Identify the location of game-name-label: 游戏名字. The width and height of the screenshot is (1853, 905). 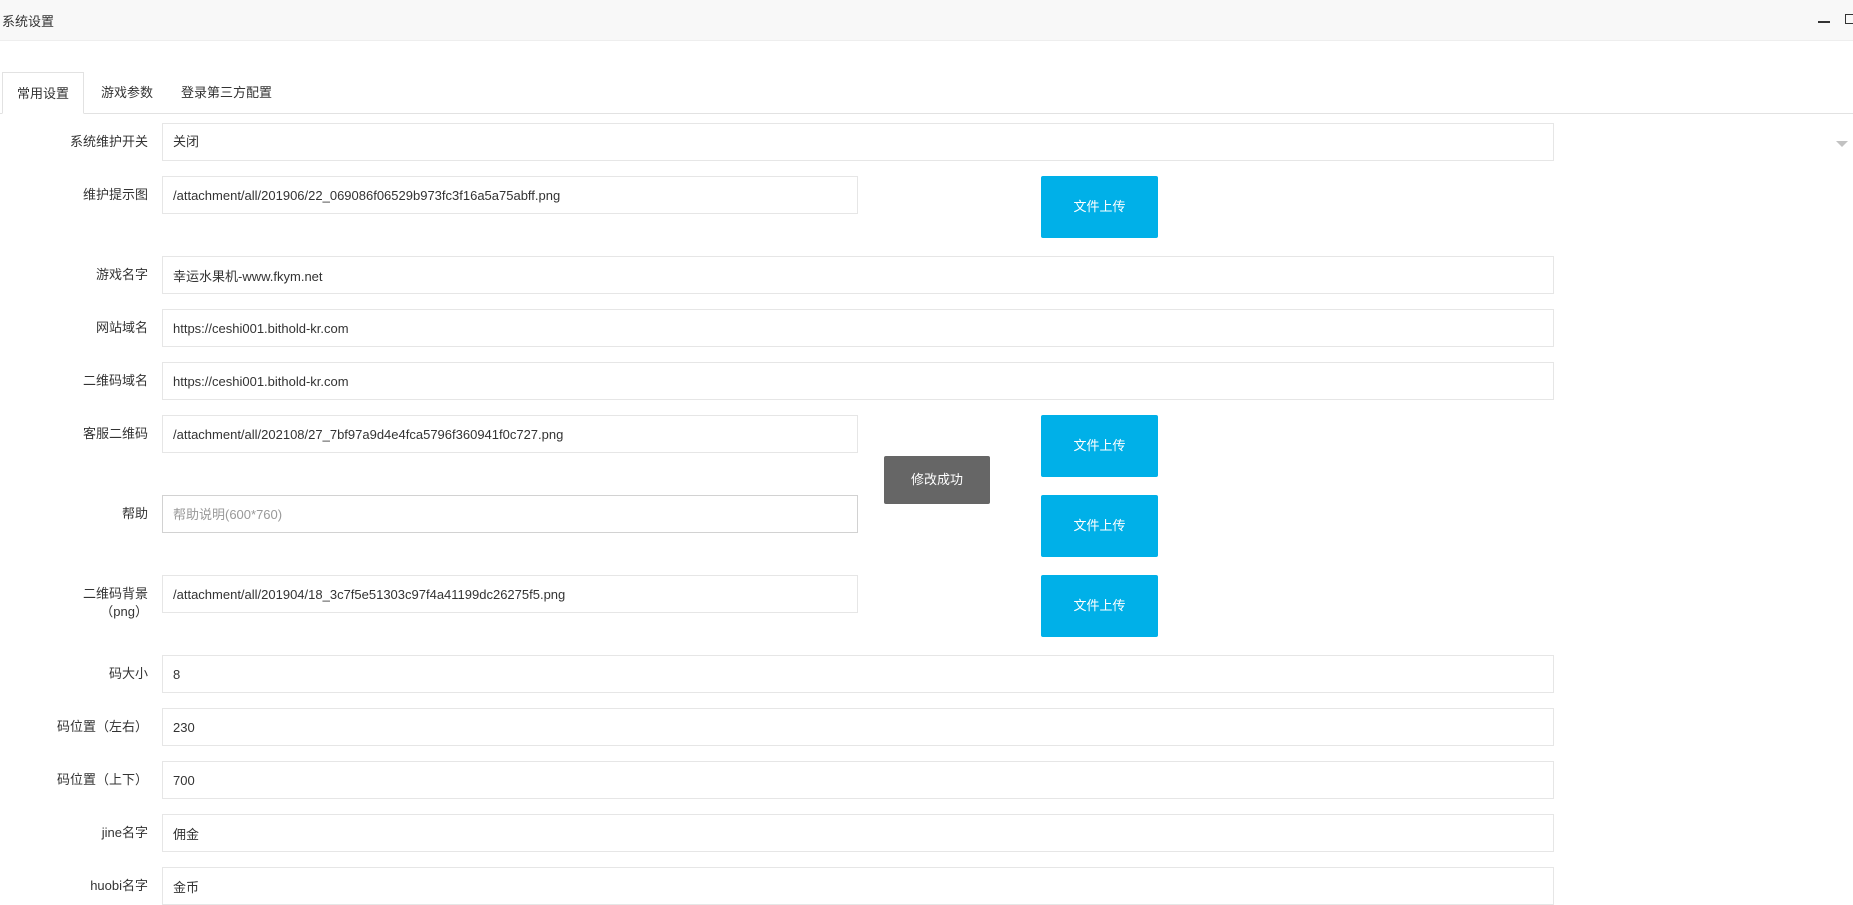
(121, 274).